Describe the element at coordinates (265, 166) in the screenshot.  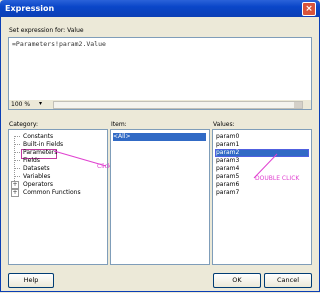
I see `double-click-arrow-annotation` at that location.